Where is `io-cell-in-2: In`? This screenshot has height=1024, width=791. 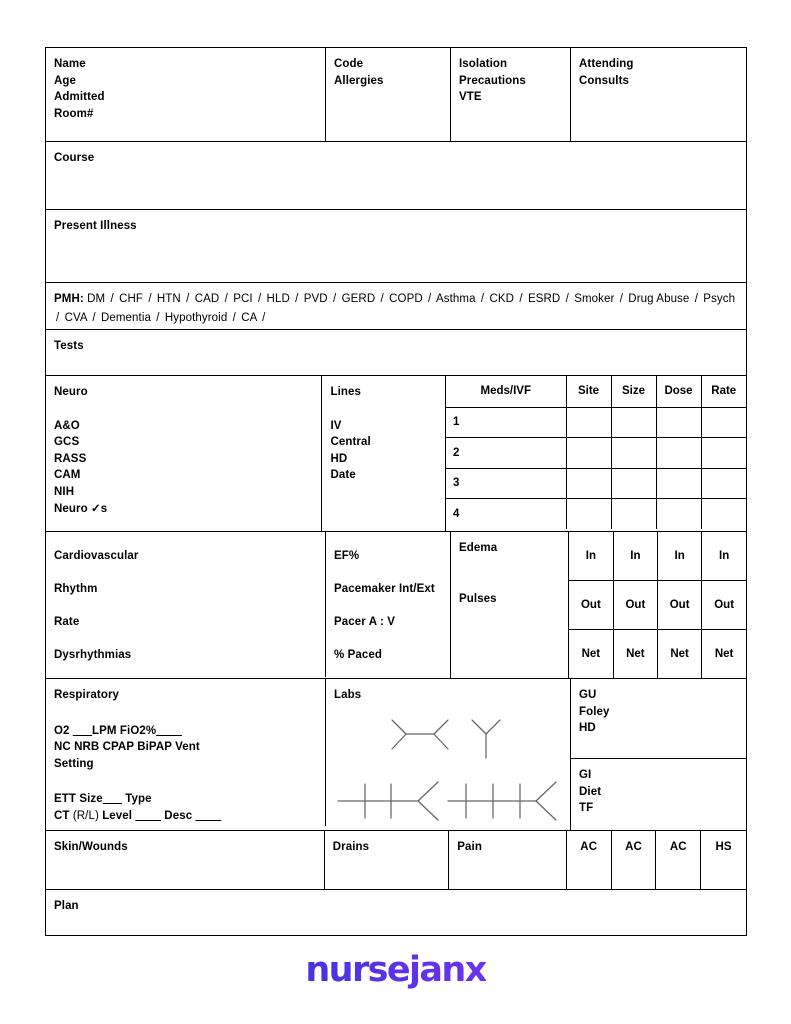 io-cell-in-2: In is located at coordinates (636, 557).